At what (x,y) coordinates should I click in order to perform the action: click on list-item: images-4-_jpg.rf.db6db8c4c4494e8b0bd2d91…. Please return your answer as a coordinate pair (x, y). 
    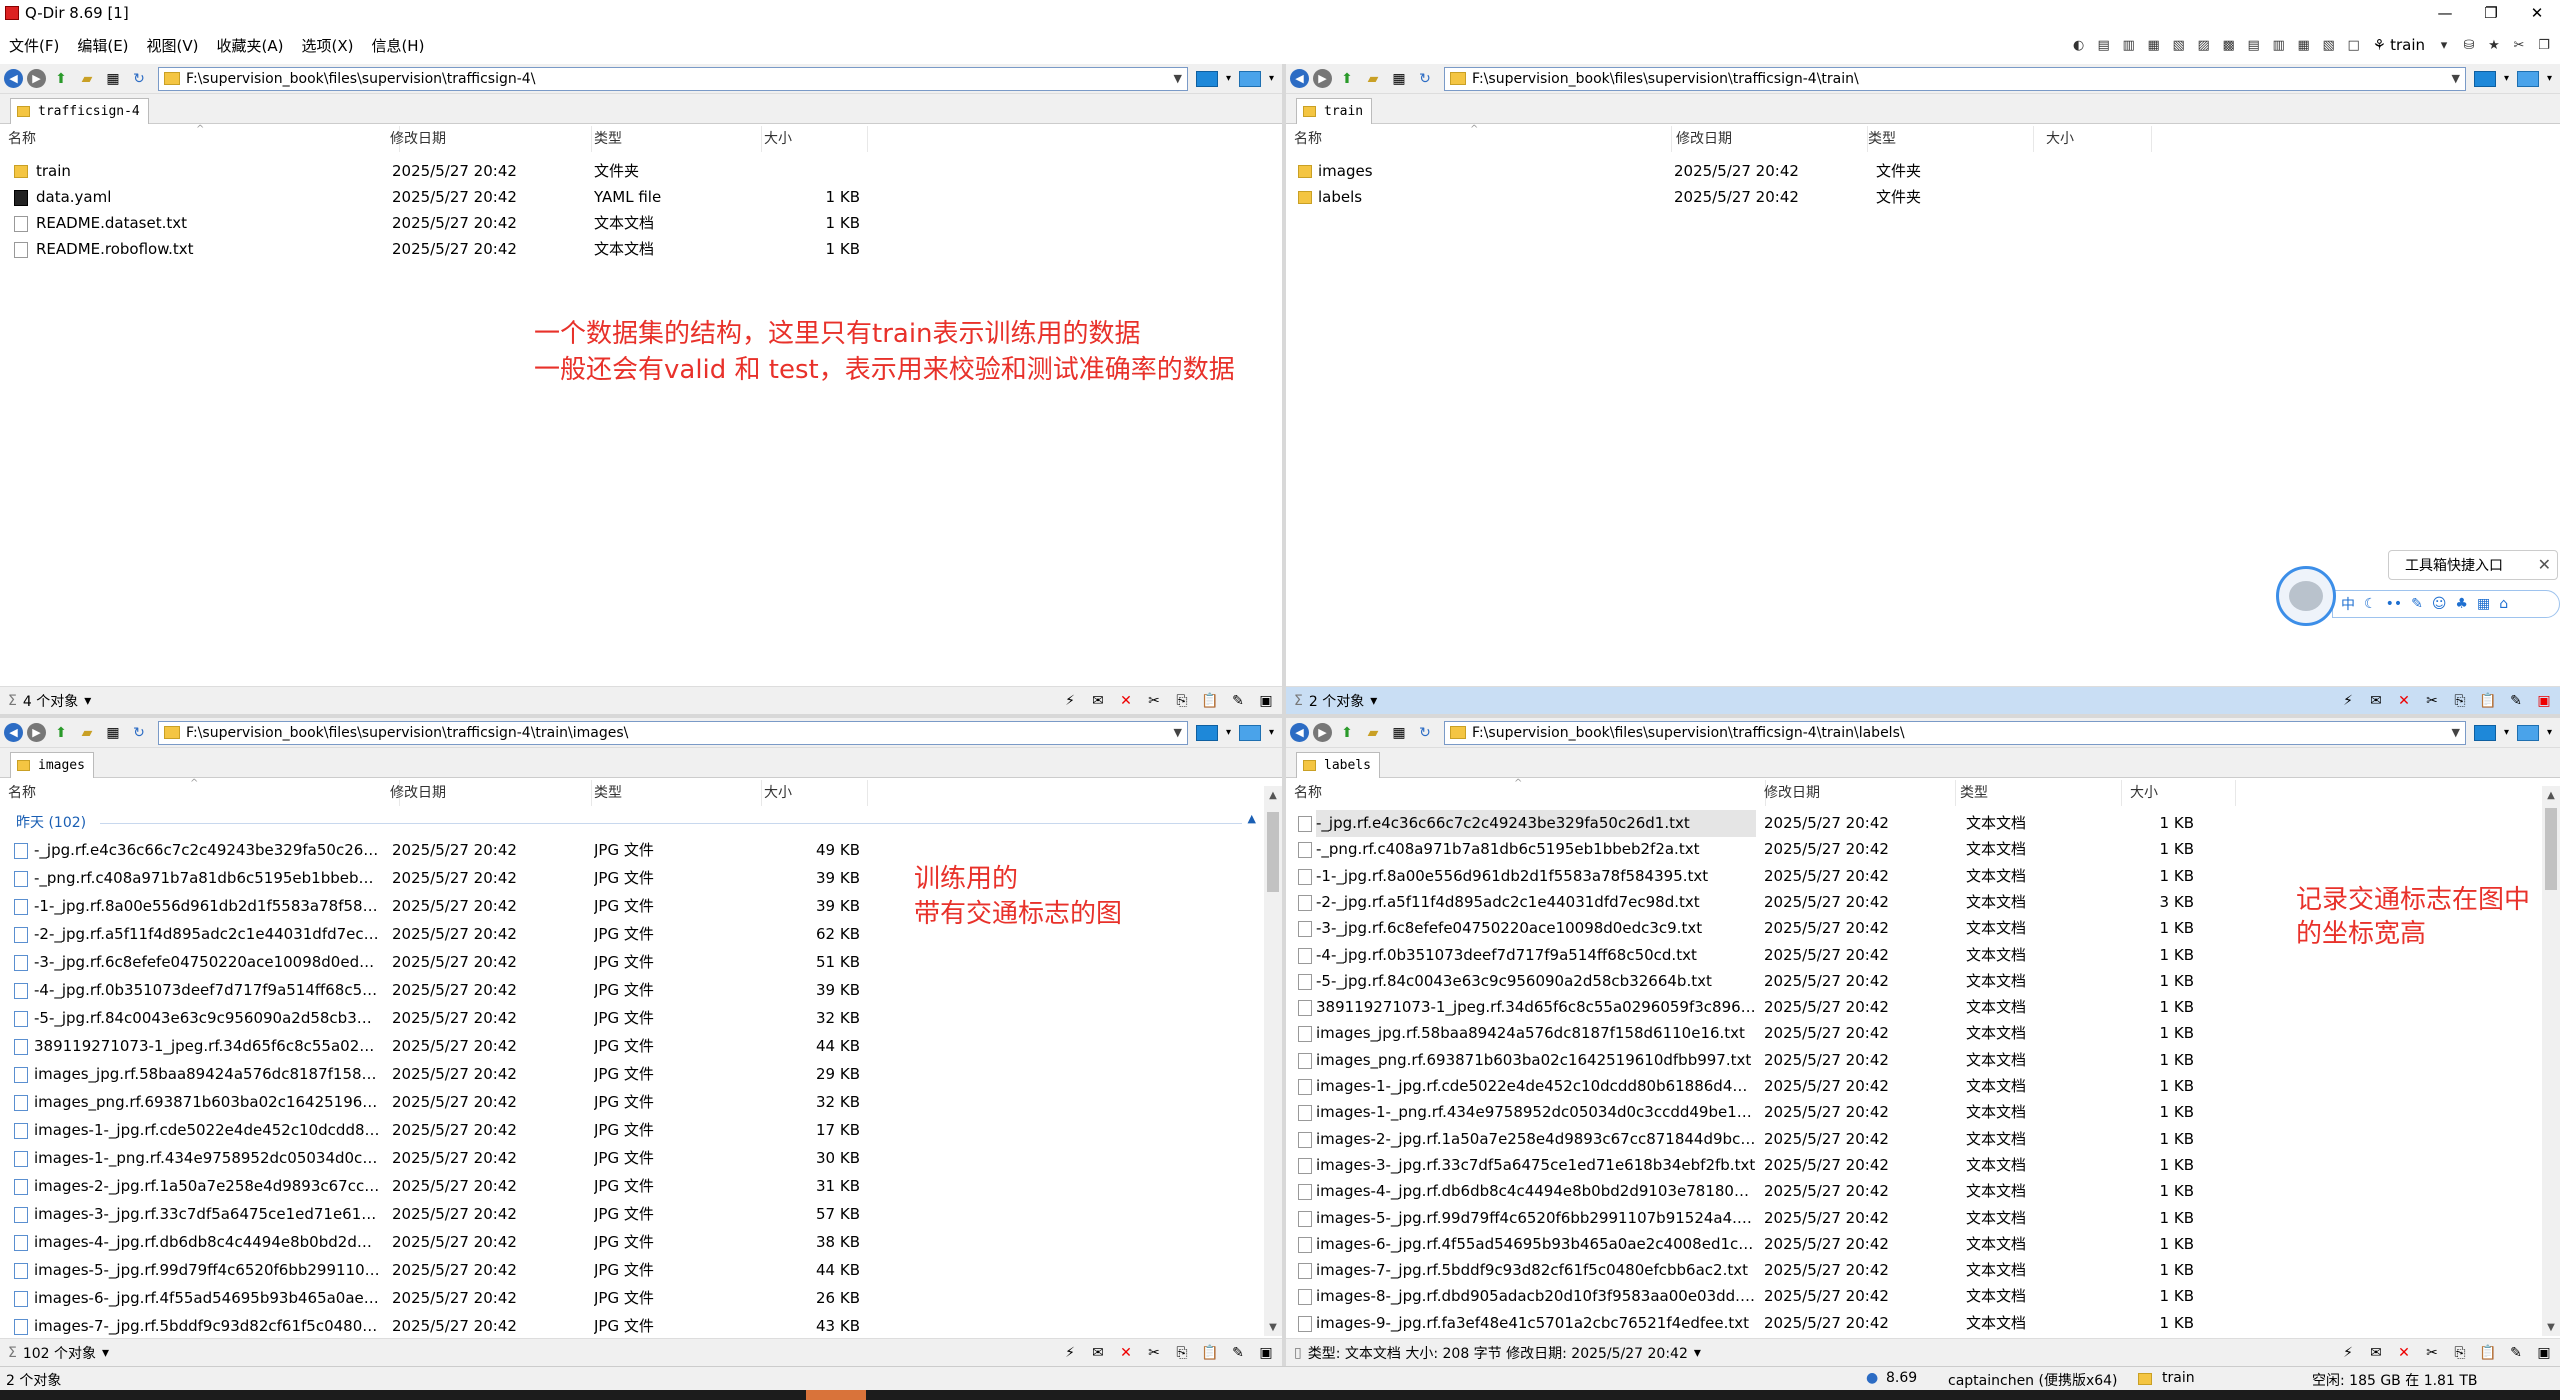
    Looking at the image, I should click on (641, 1242).